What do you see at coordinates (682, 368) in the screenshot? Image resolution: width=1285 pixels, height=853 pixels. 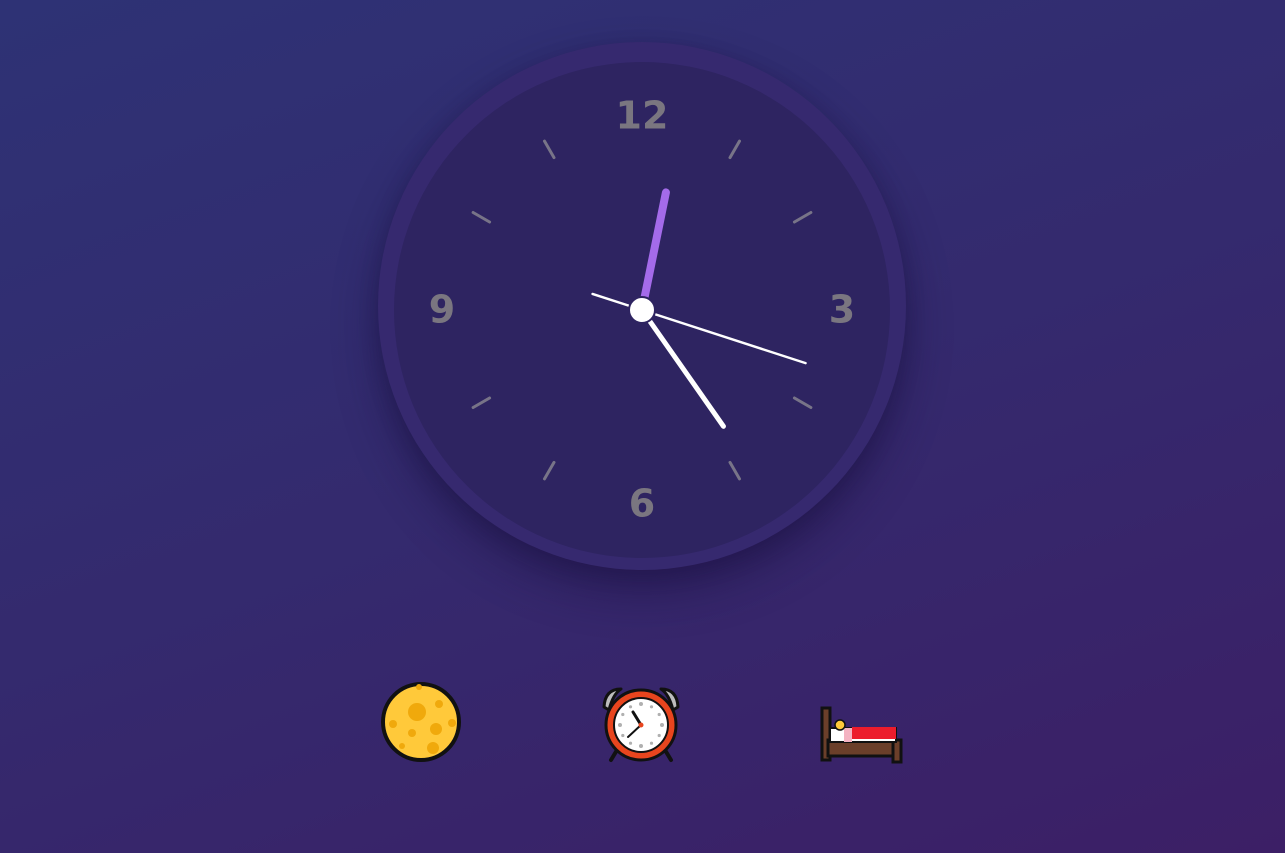 I see `minute-hand` at bounding box center [682, 368].